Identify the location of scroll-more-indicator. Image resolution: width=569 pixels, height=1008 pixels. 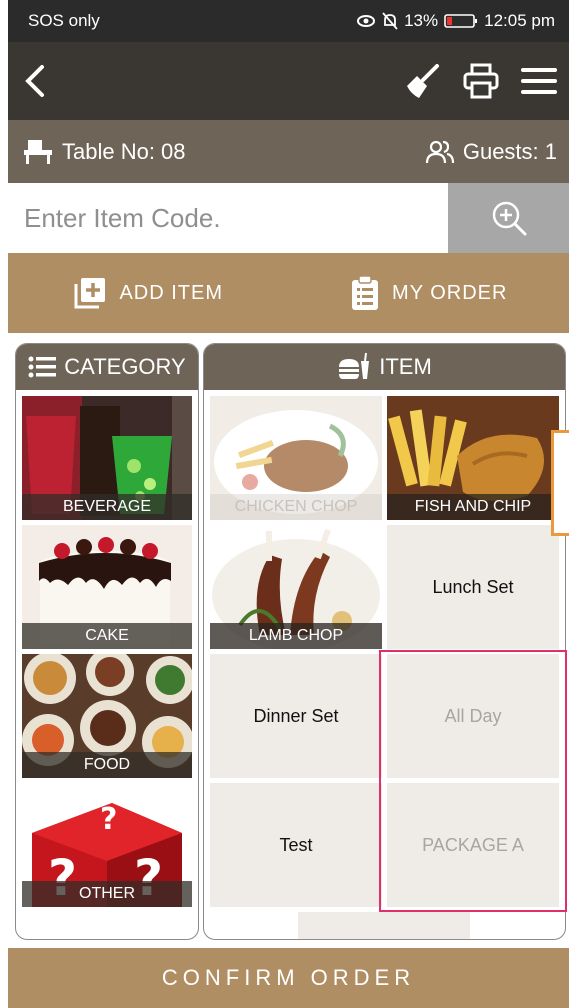
(384, 925).